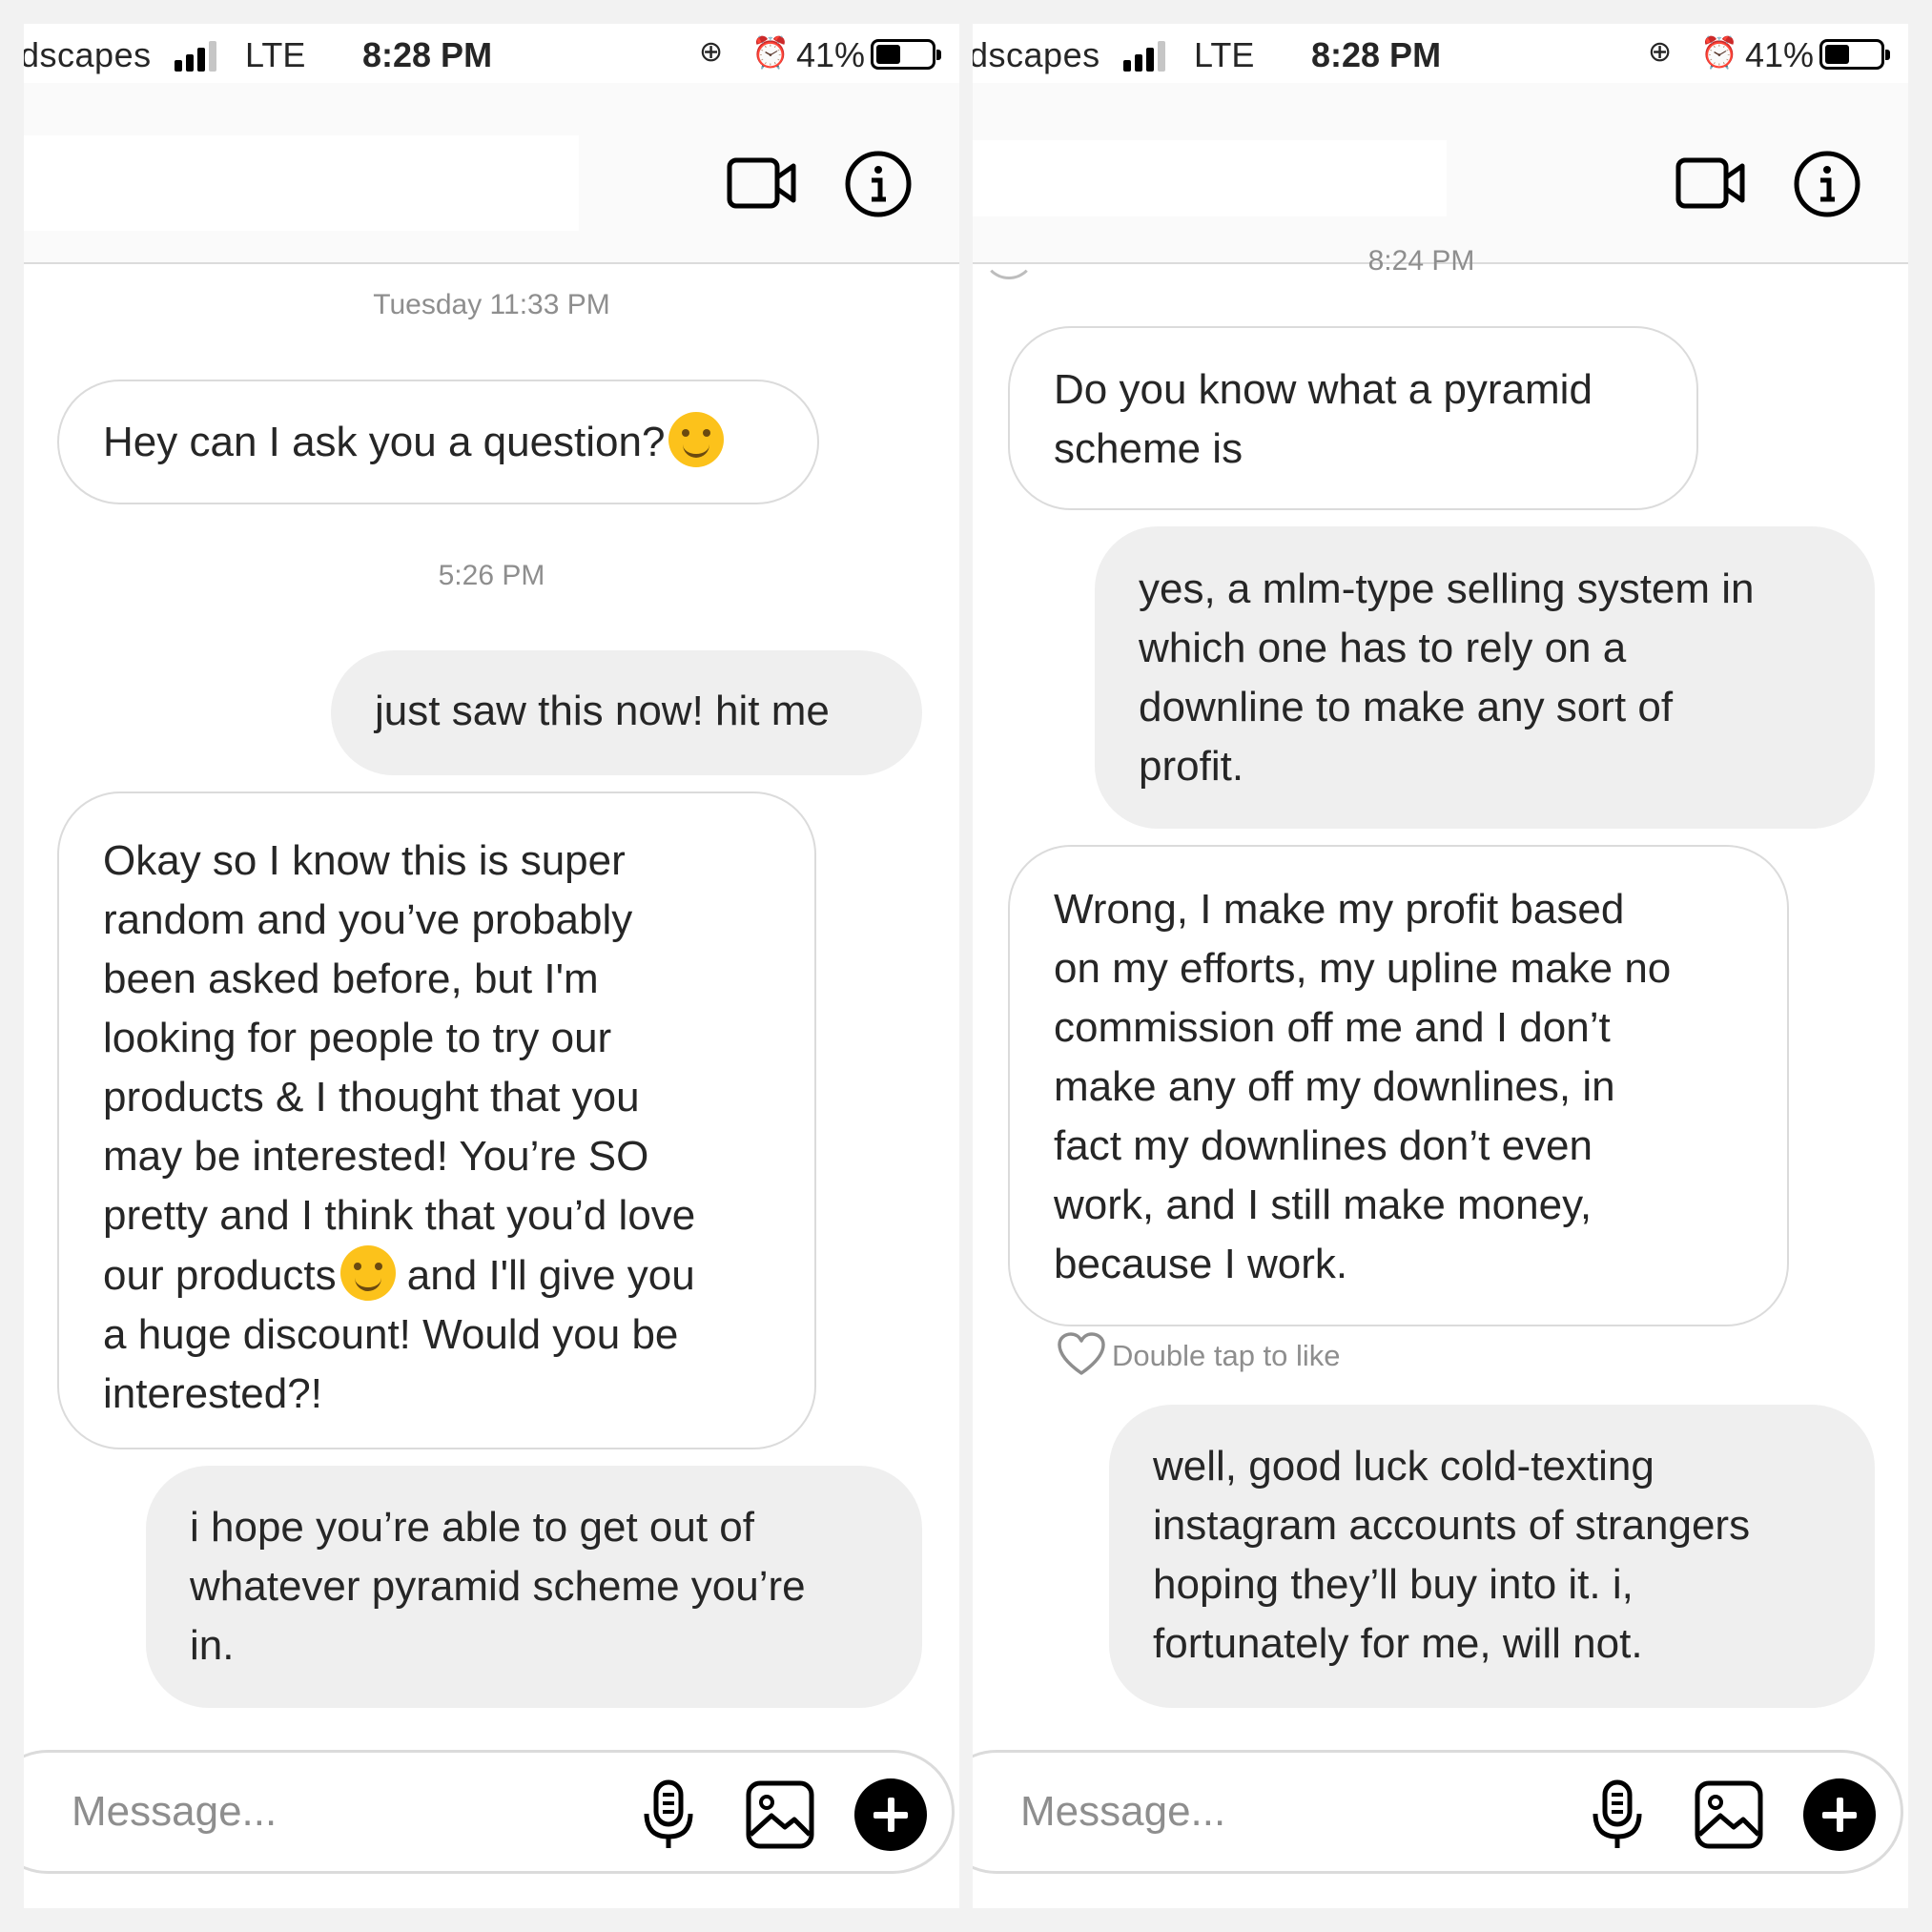 This screenshot has height=1932, width=1932. What do you see at coordinates (212, 1393) in the screenshot?
I see `message-line: interested?!` at bounding box center [212, 1393].